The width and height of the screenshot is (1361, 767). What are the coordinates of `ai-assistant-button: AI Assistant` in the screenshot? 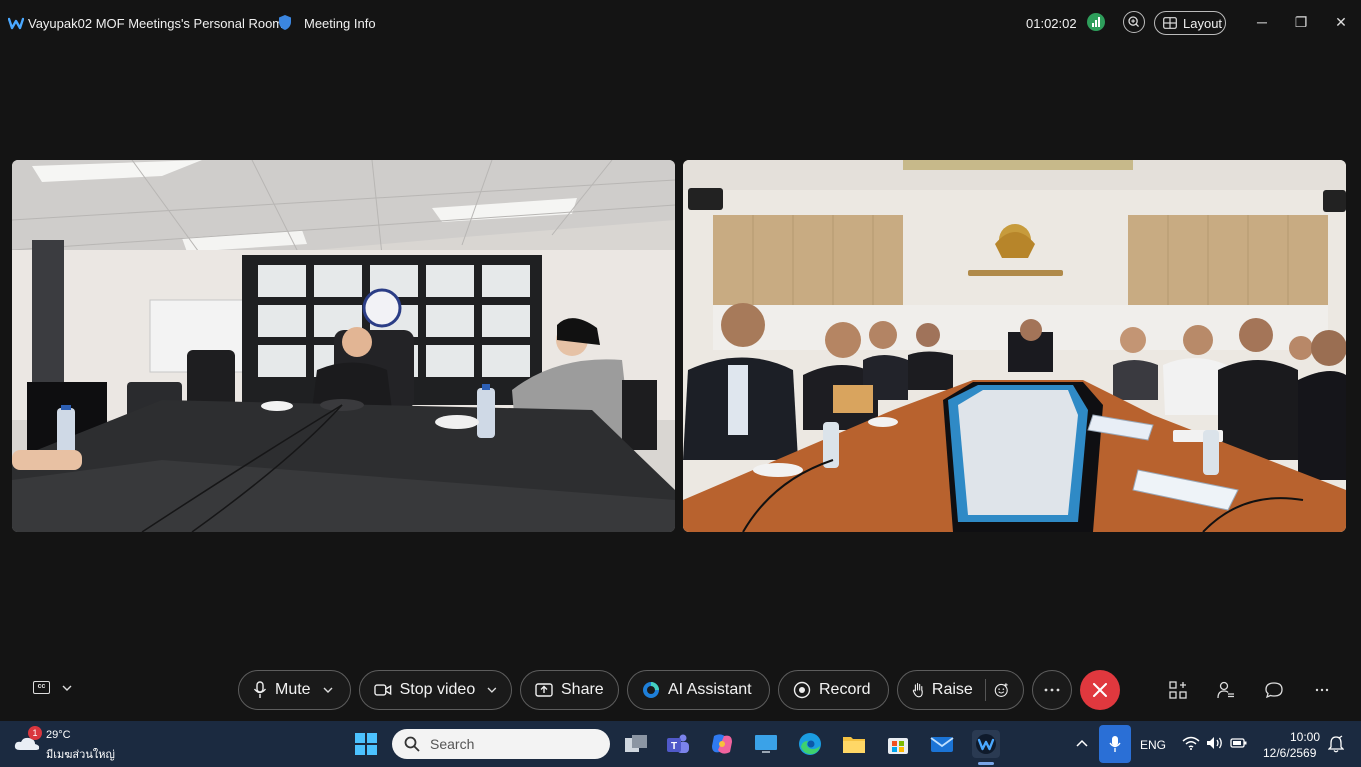 It's located at (698, 690).